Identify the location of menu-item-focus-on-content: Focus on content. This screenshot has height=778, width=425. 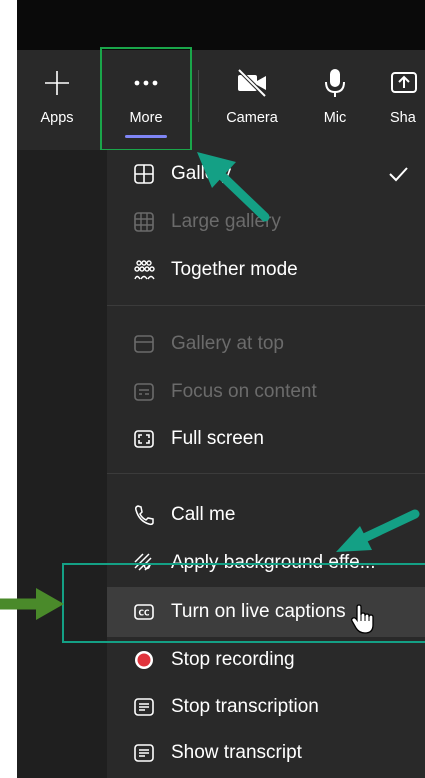
(266, 392).